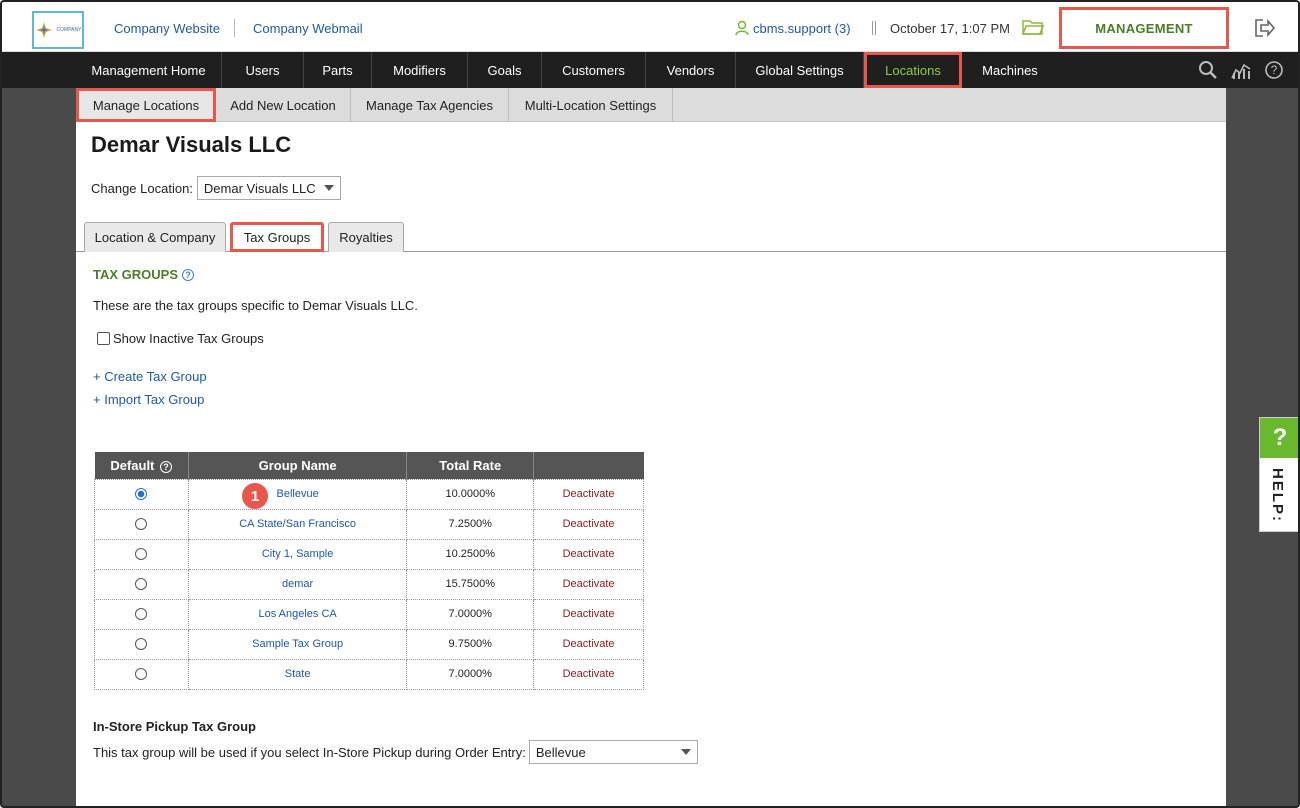 The width and height of the screenshot is (1300, 808). Describe the element at coordinates (651, 236) in the screenshot. I see `tab-bar: Location & Company Tax Groups Royalties` at that location.